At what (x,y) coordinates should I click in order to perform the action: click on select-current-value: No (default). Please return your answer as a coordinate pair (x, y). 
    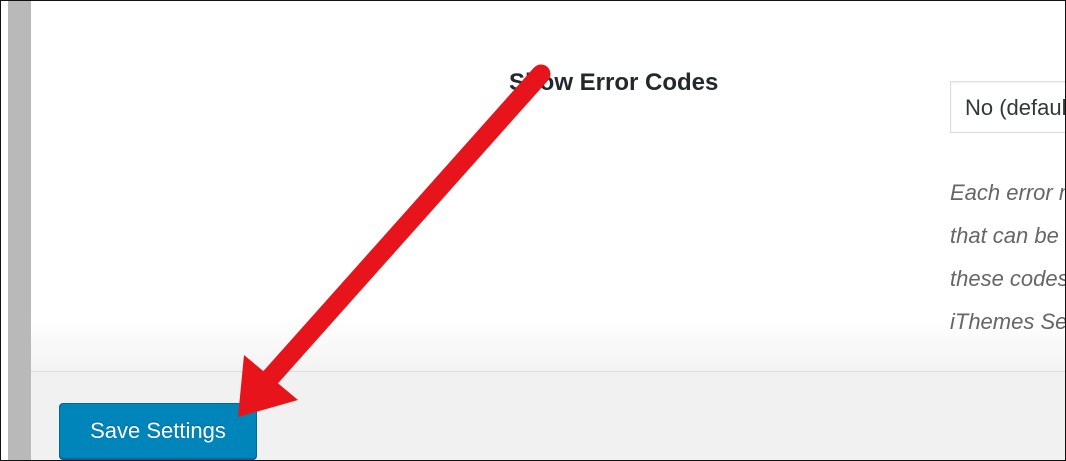
    Looking at the image, I should click on (1015, 107).